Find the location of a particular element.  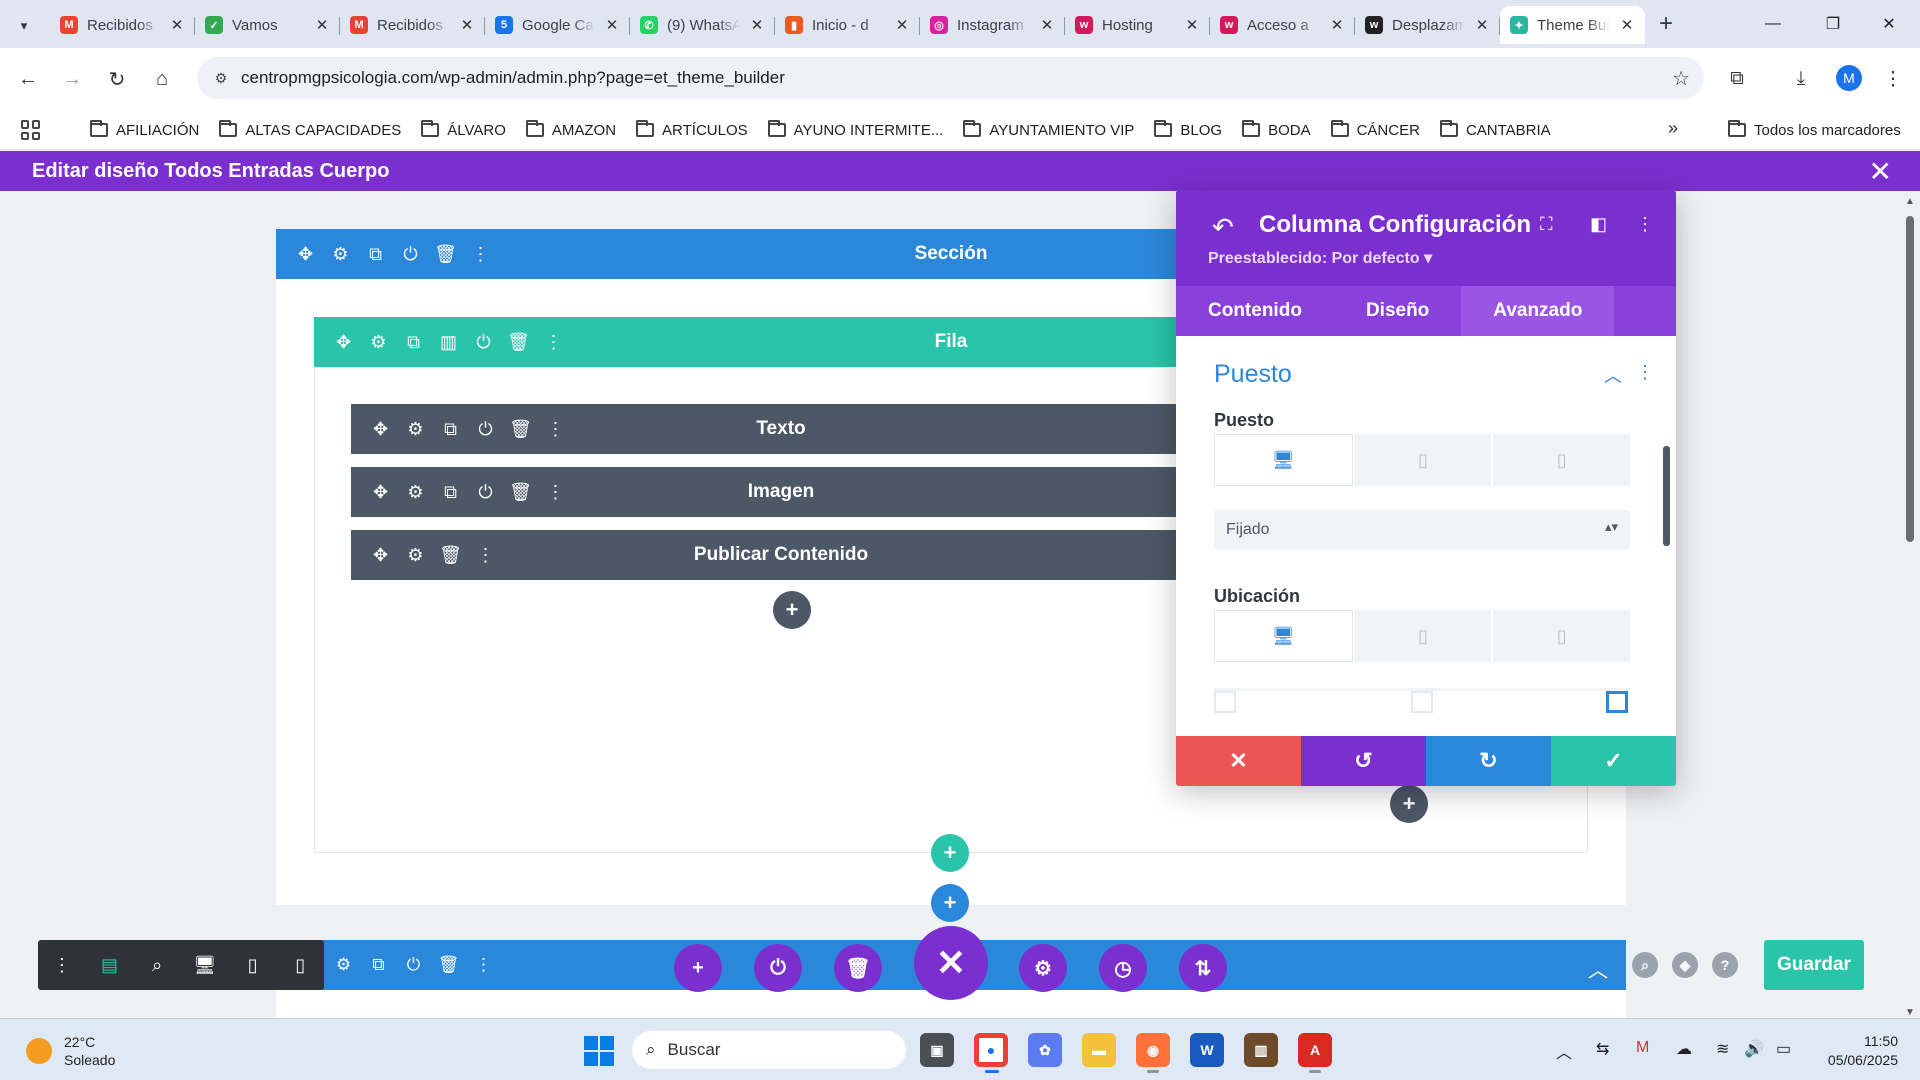

load-layout-icon: ⏻ is located at coordinates (778, 968).